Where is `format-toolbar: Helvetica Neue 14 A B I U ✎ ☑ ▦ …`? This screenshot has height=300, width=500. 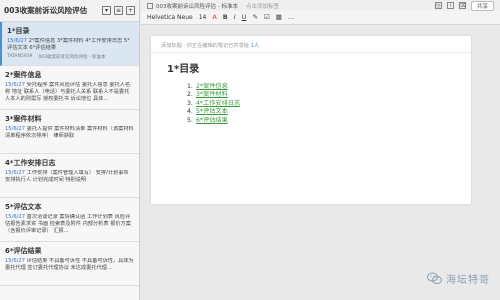 format-toolbar: Helvetica Neue 14 A B I U ✎ ☑ ▦ … is located at coordinates (320, 18).